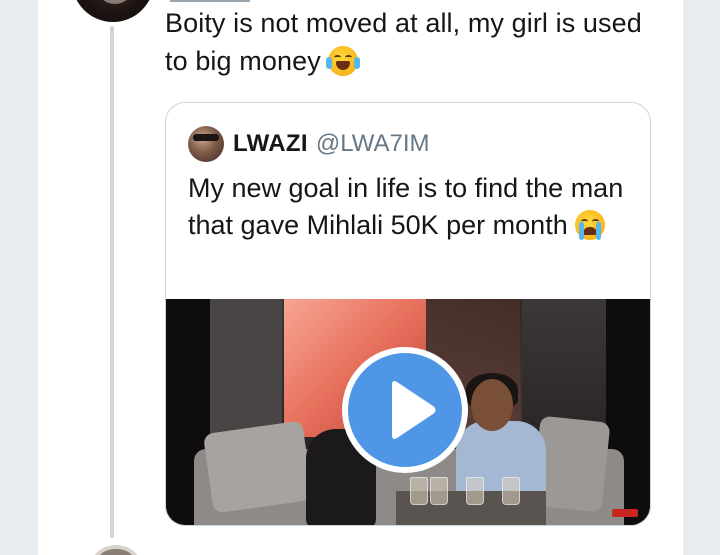 Image resolution: width=720 pixels, height=555 pixels. I want to click on quoted-author-avatar, so click(206, 144).